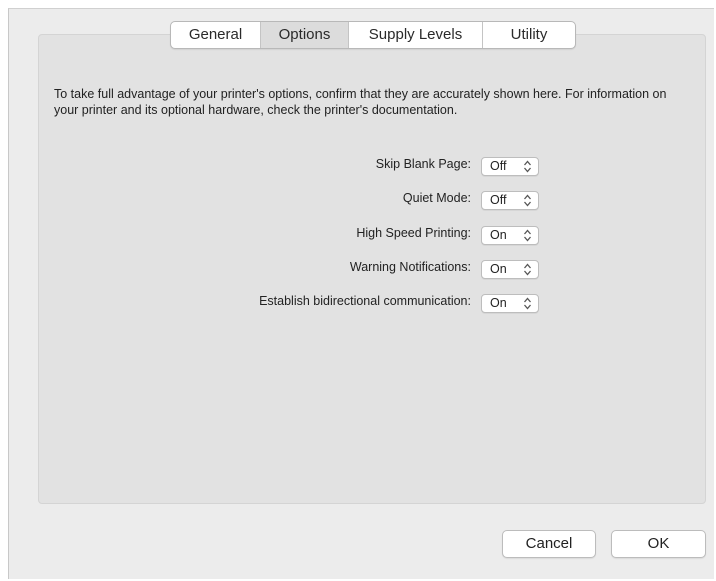  I want to click on high-speed-printing-value: On, so click(498, 235).